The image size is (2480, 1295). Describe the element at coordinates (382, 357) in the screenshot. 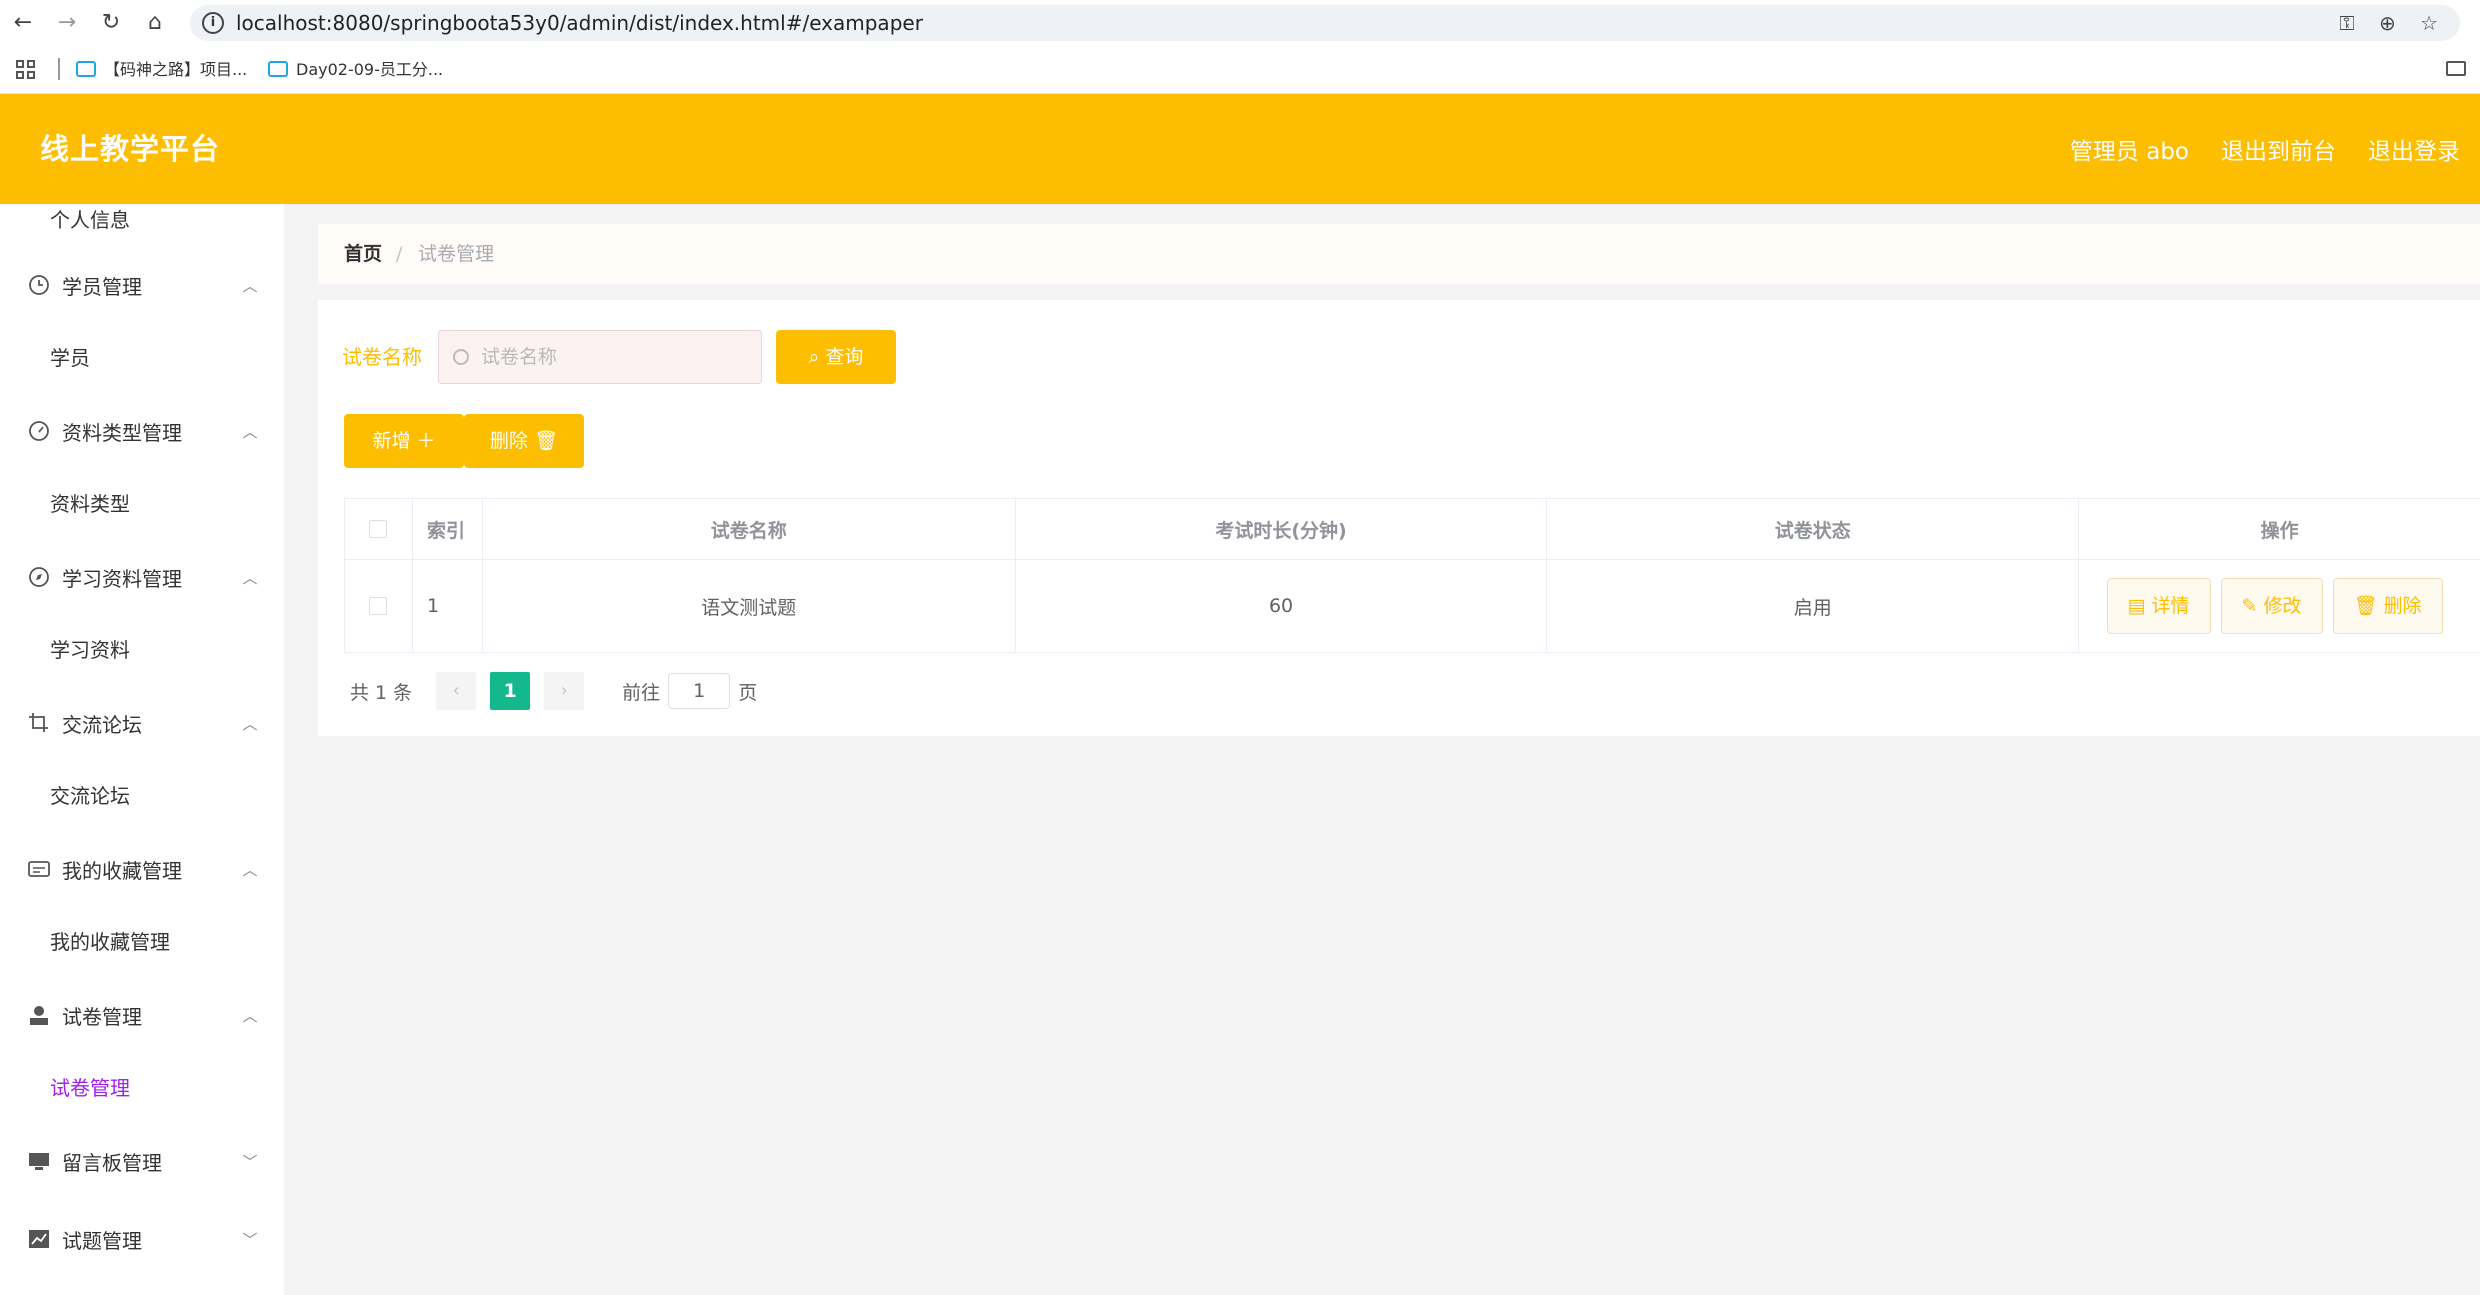

I see `search-label: 试卷名称` at that location.